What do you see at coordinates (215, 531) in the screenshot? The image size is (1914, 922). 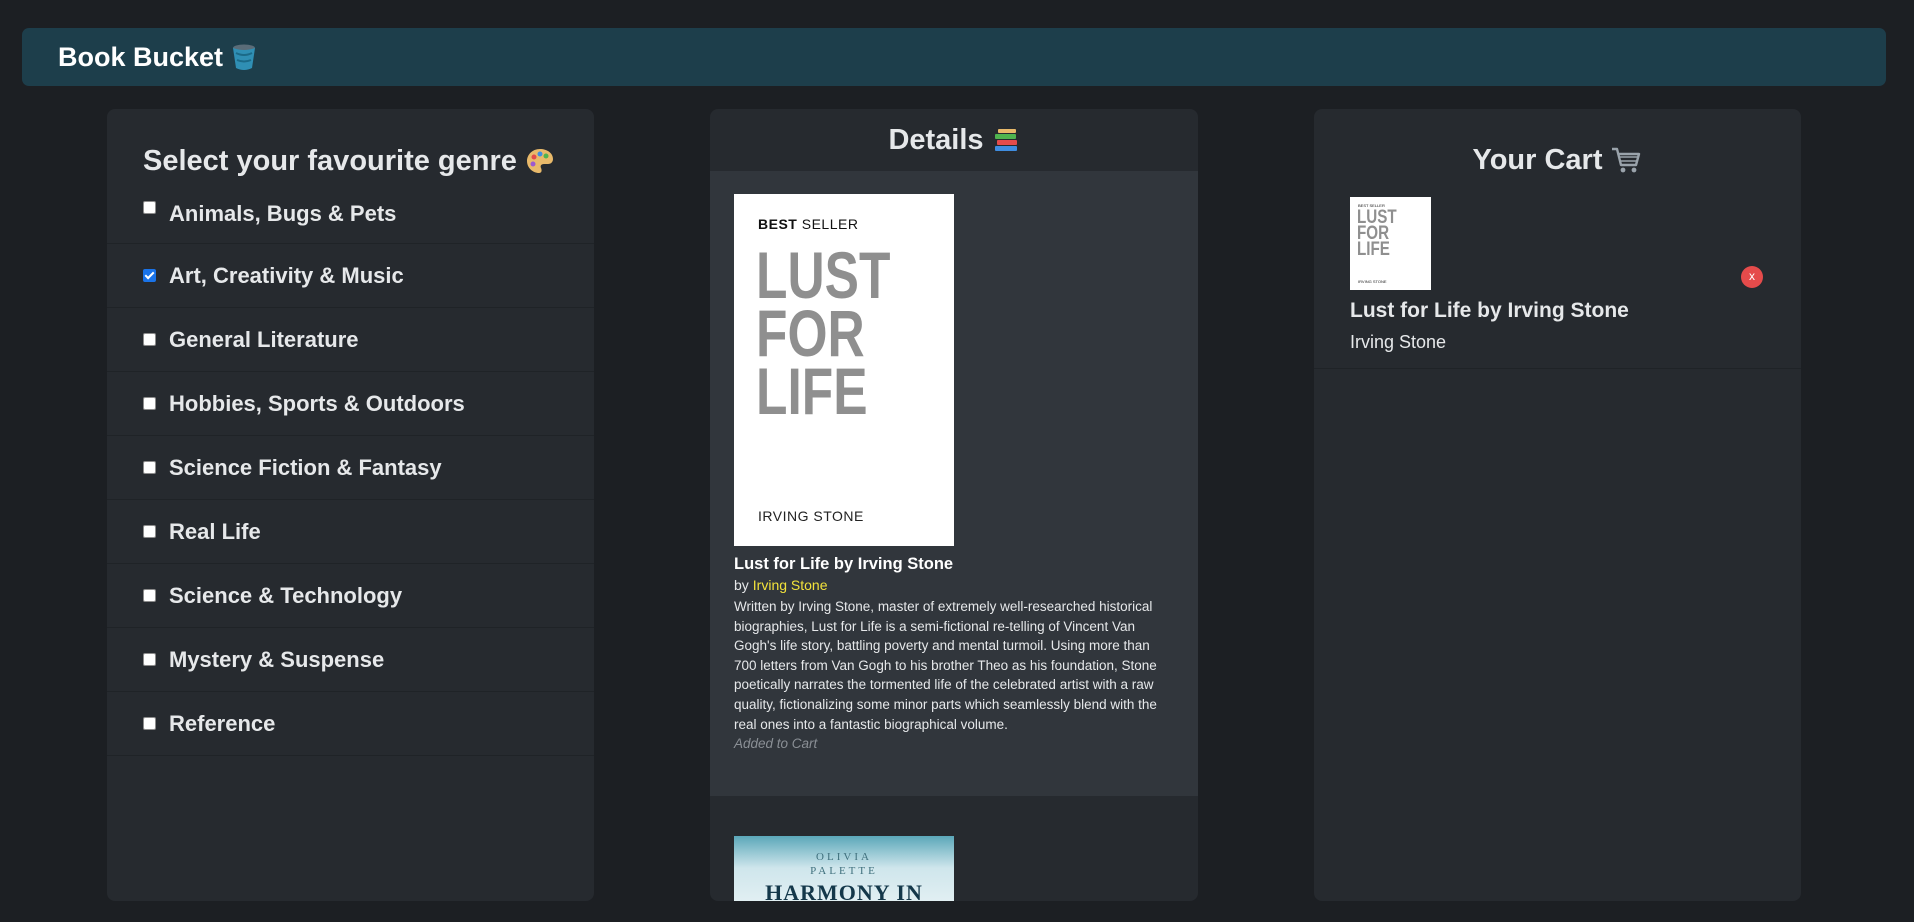 I see `genre-label: Real Life` at bounding box center [215, 531].